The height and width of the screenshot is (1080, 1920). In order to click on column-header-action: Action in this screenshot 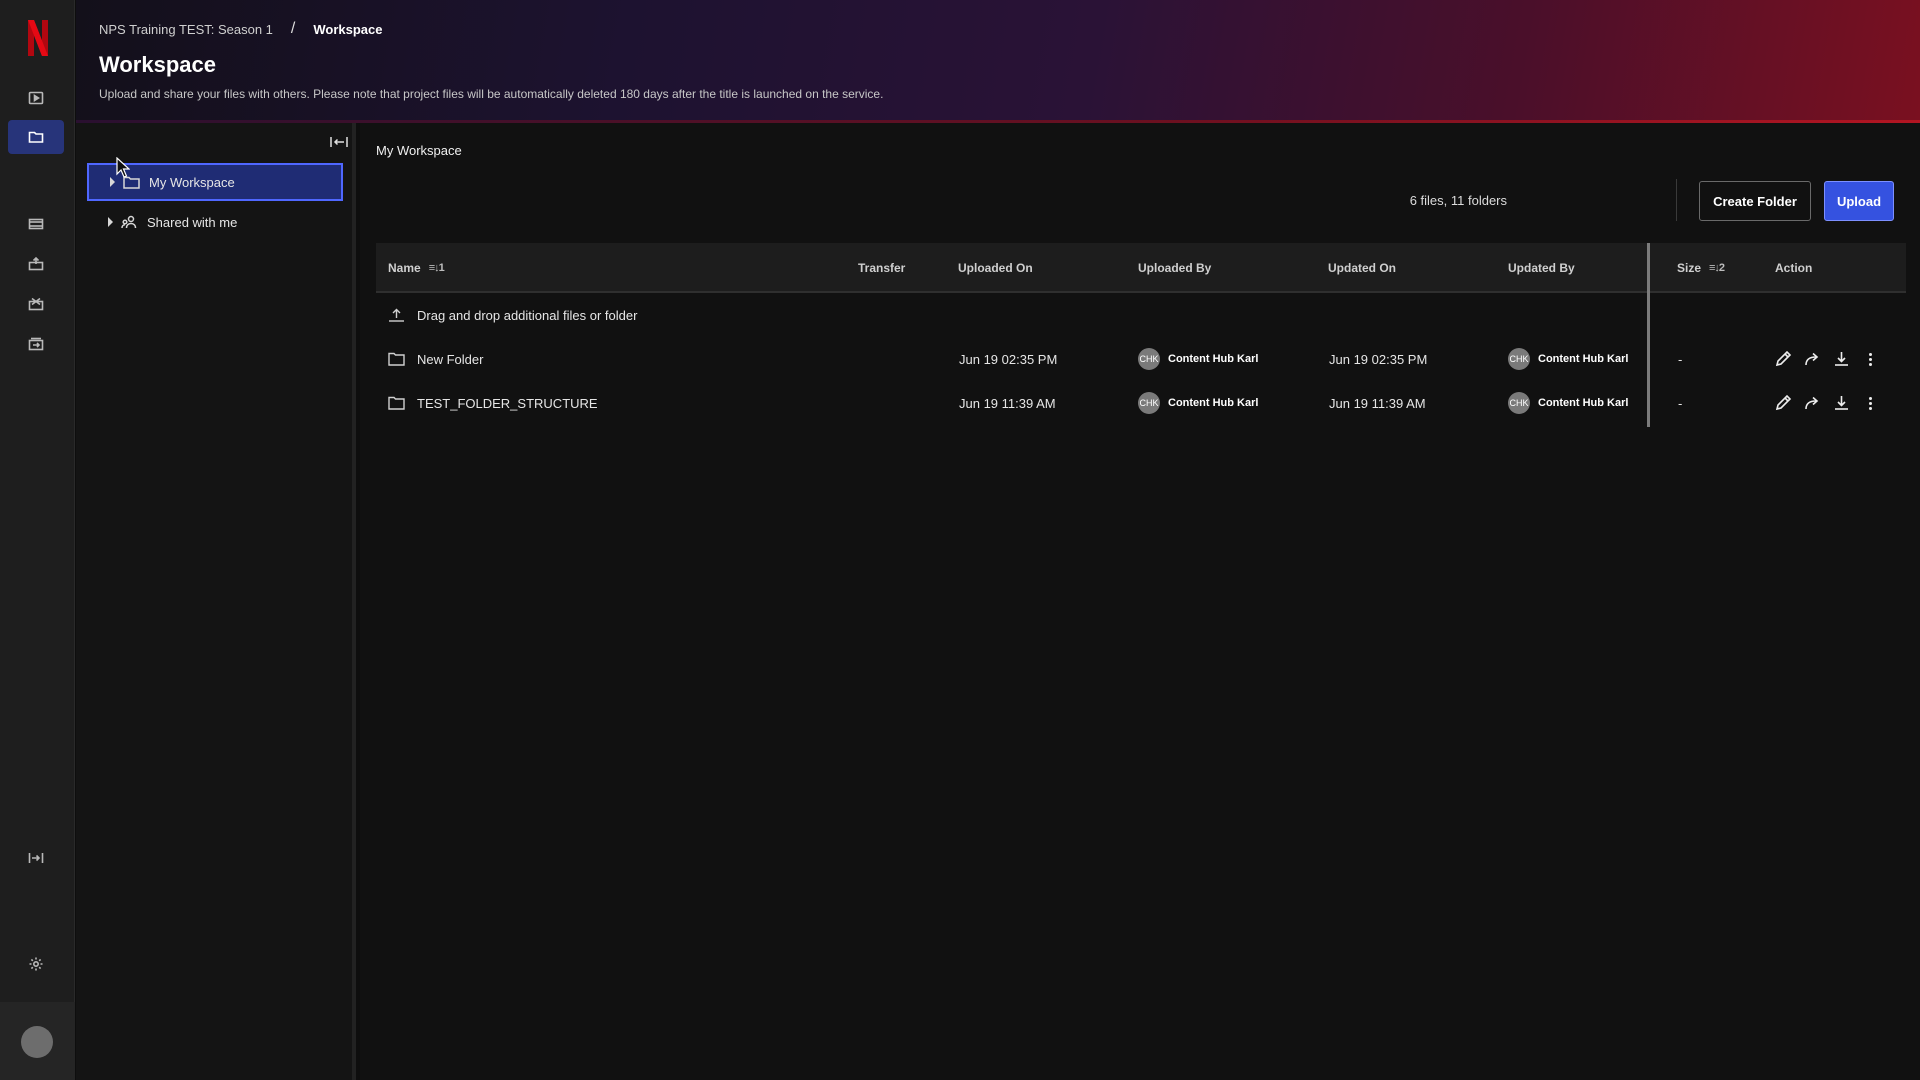, I will do `click(1793, 268)`.